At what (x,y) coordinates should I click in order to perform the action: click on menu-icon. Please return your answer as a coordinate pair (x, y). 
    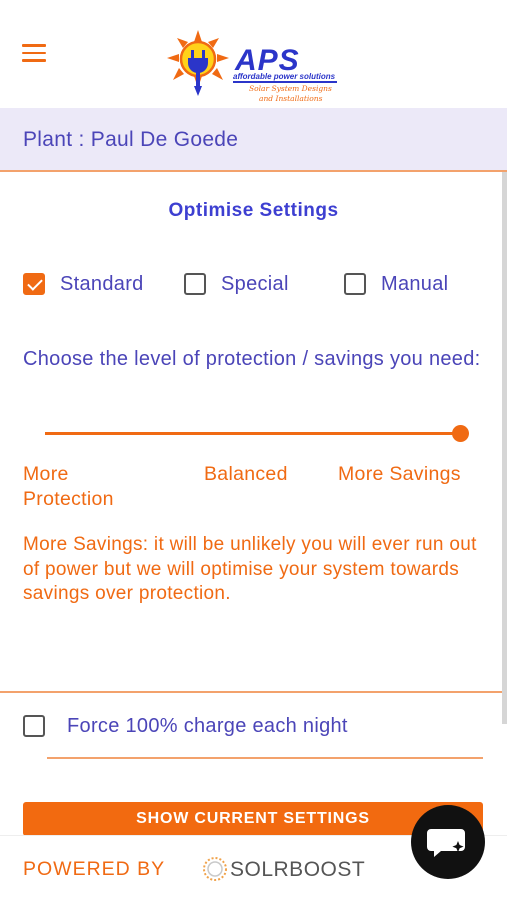
    Looking at the image, I should click on (34, 53).